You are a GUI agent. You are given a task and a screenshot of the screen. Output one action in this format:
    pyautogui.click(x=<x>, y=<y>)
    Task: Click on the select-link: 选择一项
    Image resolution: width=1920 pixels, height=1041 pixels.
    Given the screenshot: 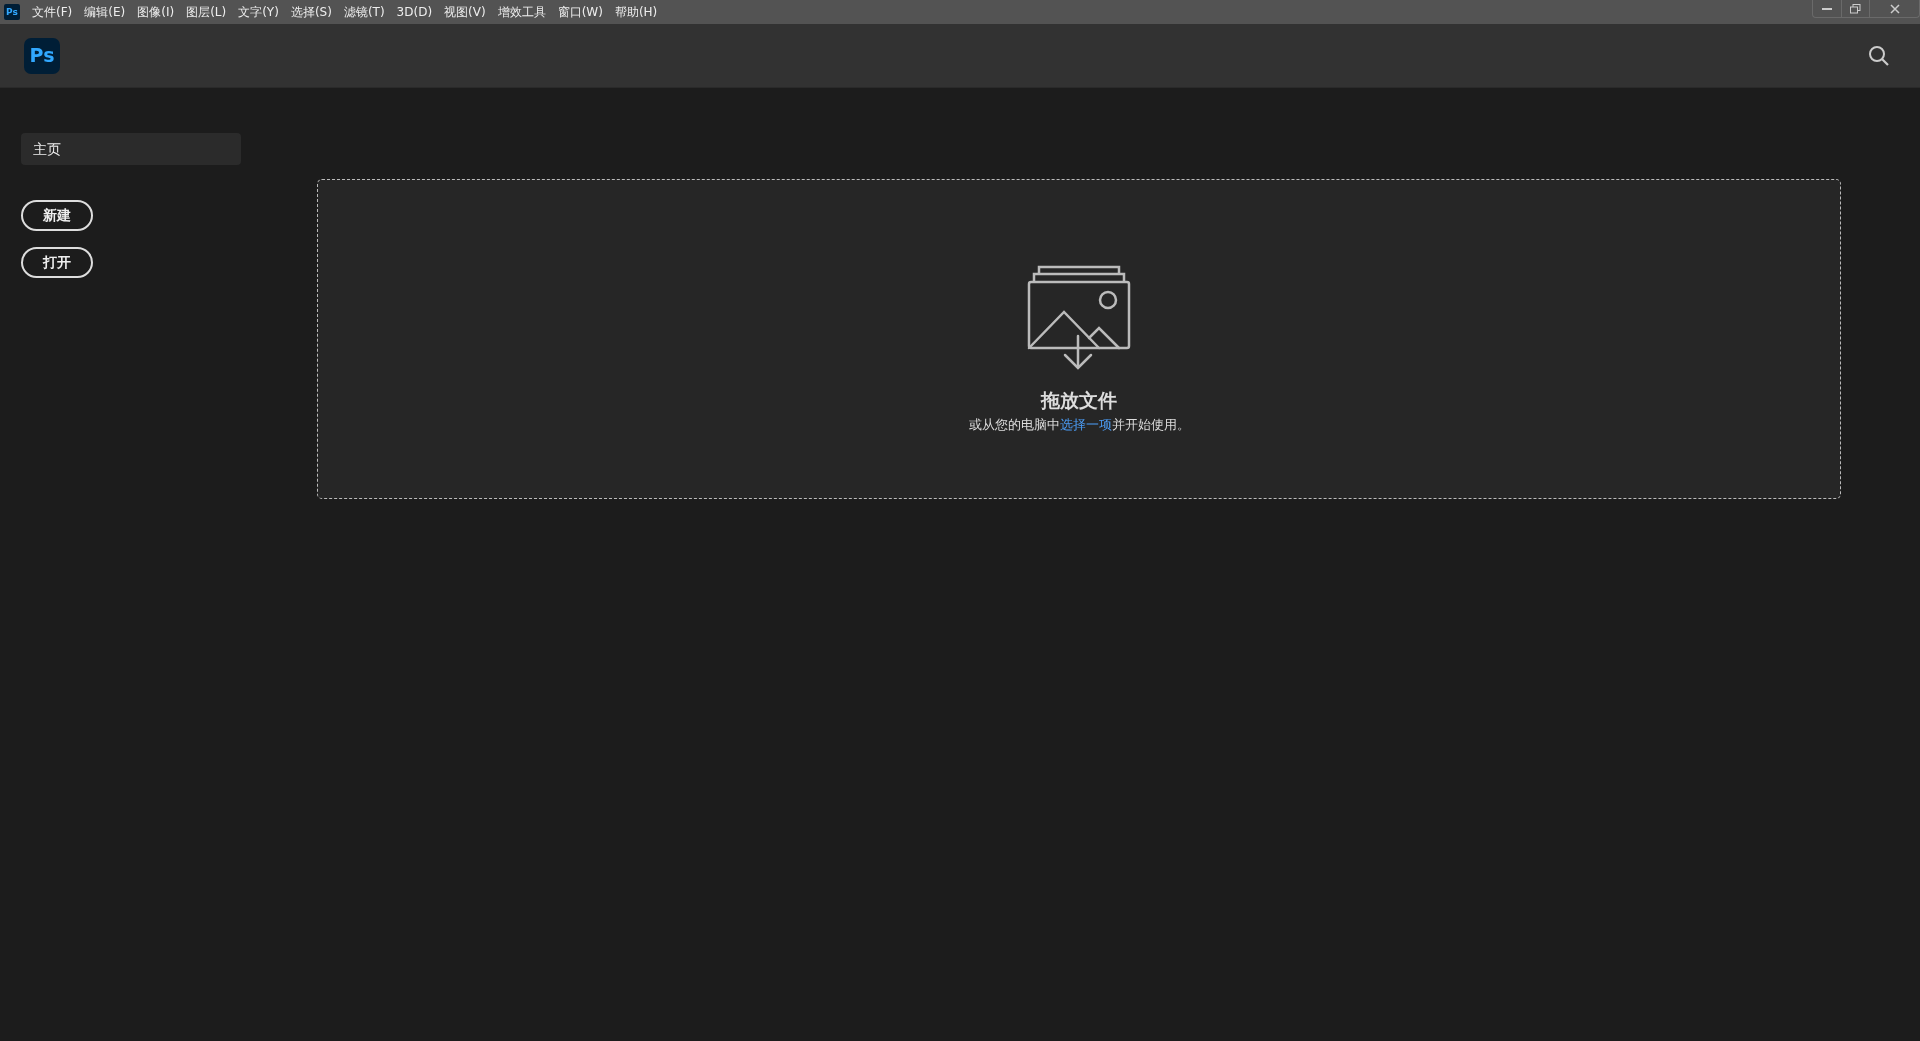 What is the action you would take?
    pyautogui.click(x=1085, y=424)
    